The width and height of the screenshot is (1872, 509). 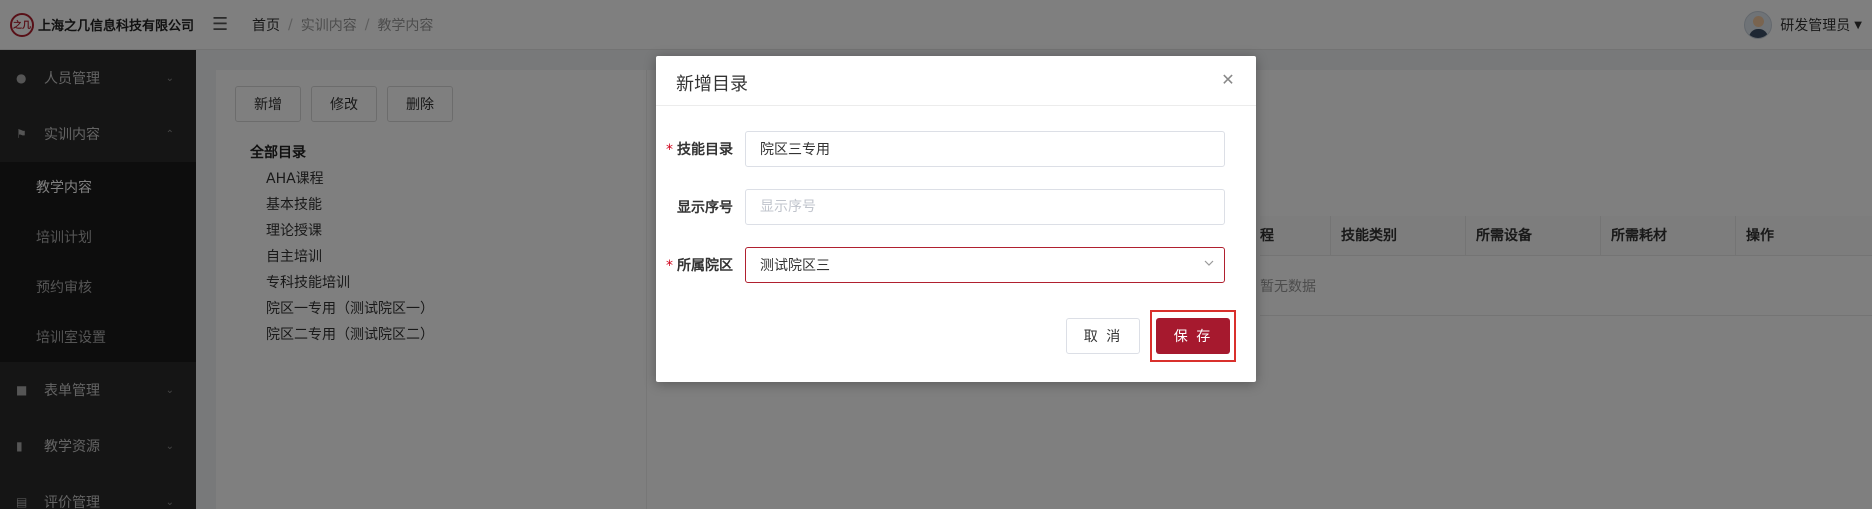 What do you see at coordinates (985, 207) in the screenshot?
I see `display-order-input` at bounding box center [985, 207].